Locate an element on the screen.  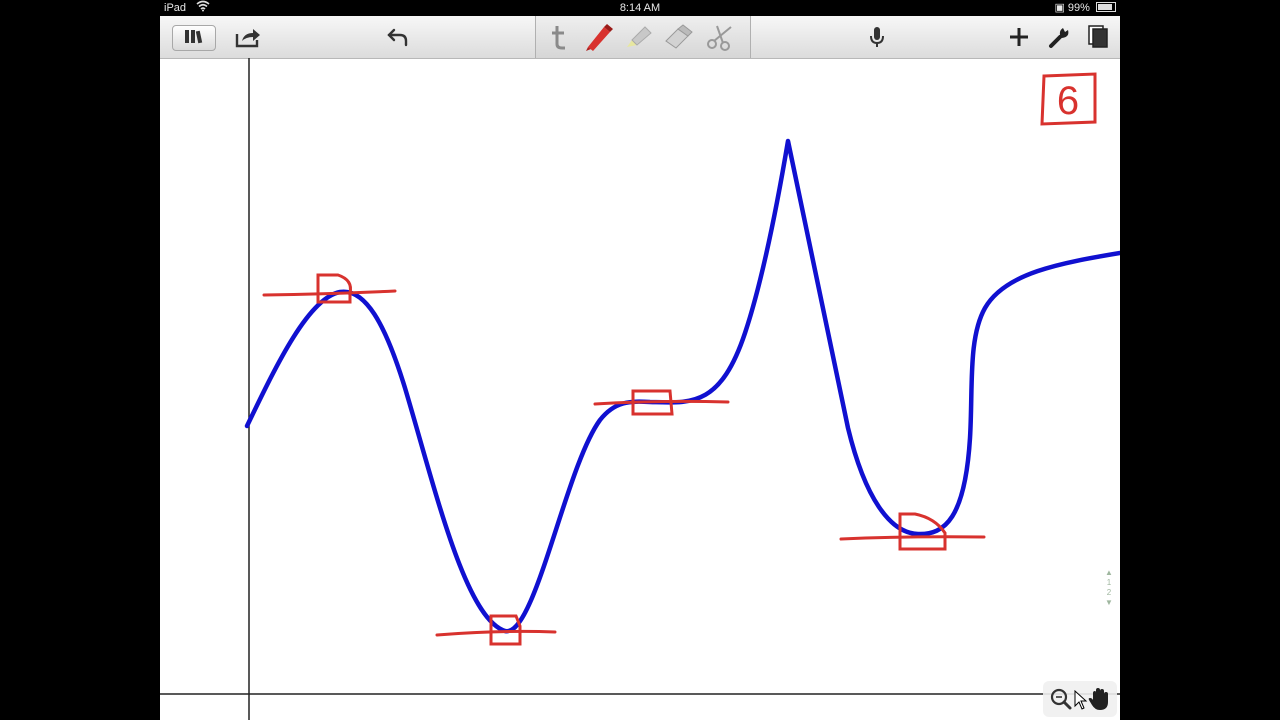
wrench-icon is located at coordinates (1060, 37).